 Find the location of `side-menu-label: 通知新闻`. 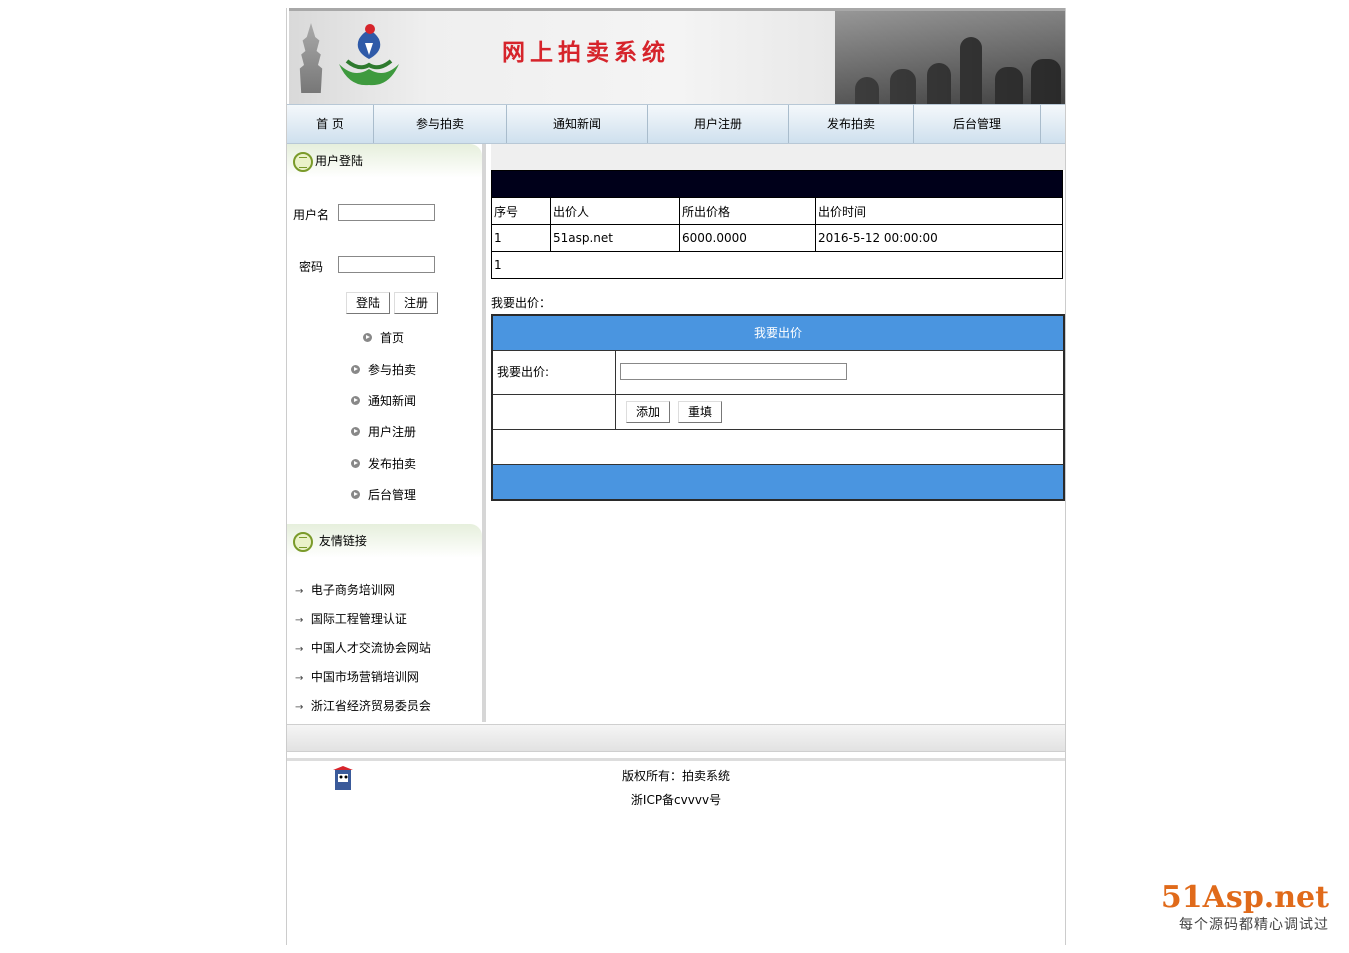

side-menu-label: 通知新闻 is located at coordinates (392, 401).